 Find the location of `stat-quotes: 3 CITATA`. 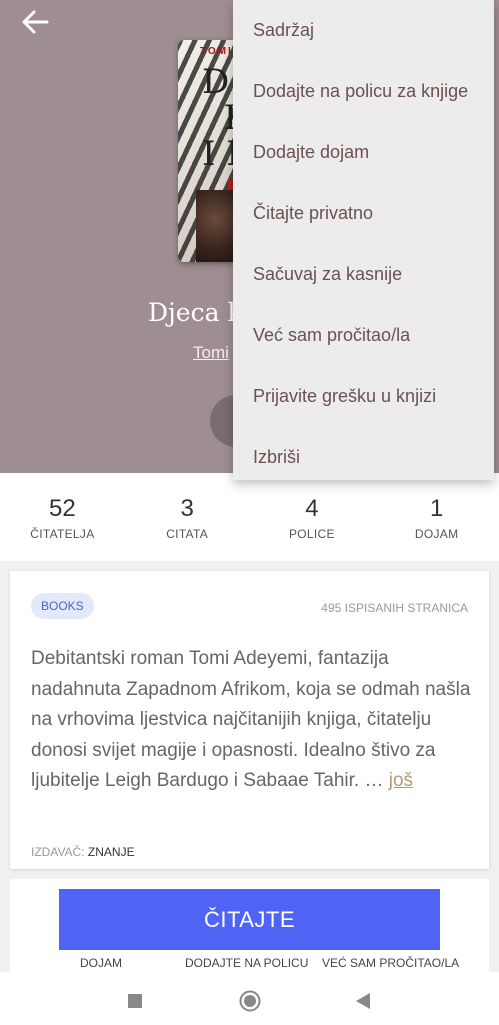

stat-quotes: 3 CITATA is located at coordinates (187, 517).